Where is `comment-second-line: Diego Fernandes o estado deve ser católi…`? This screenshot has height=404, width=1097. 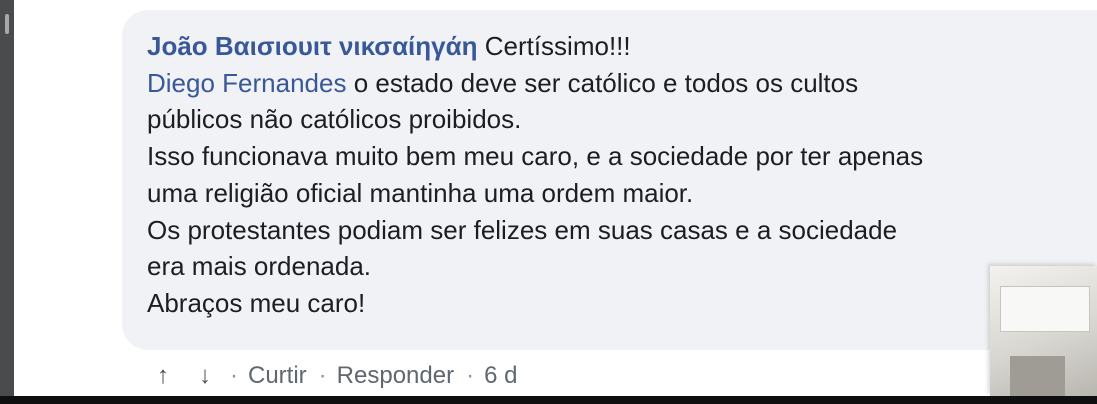 comment-second-line: Diego Fernandes o estado deve ser católi… is located at coordinates (619, 83).